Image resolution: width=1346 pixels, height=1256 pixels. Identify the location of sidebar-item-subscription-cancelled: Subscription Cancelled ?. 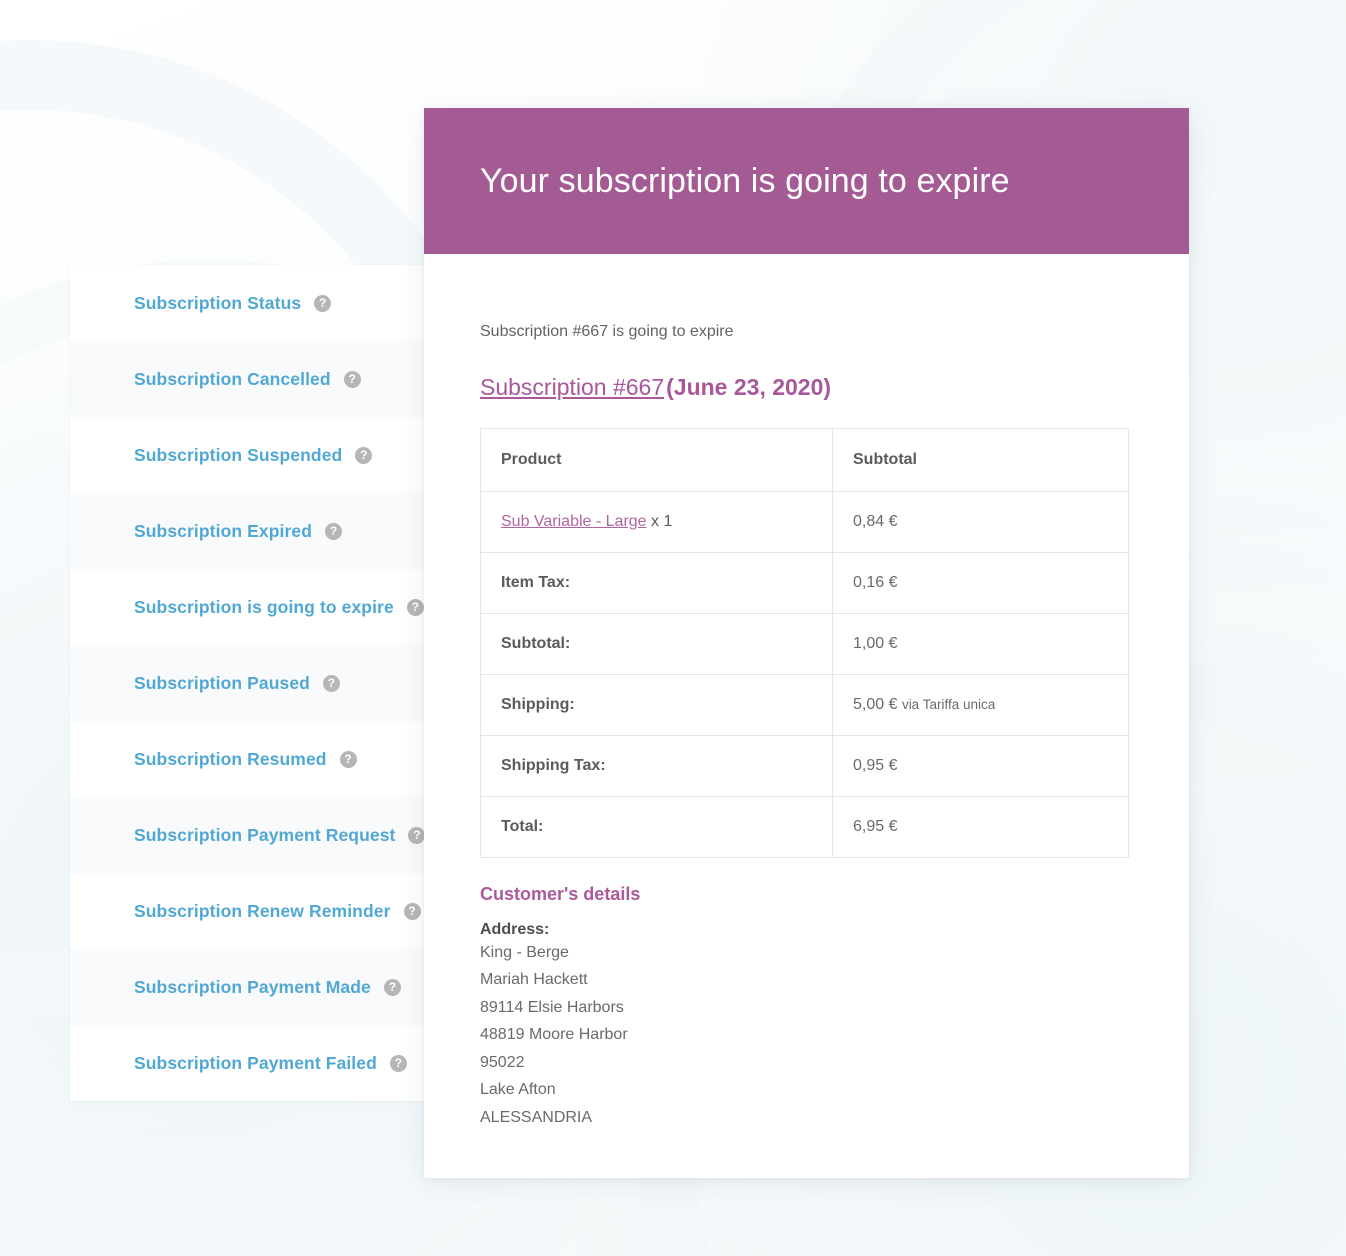
(263, 379).